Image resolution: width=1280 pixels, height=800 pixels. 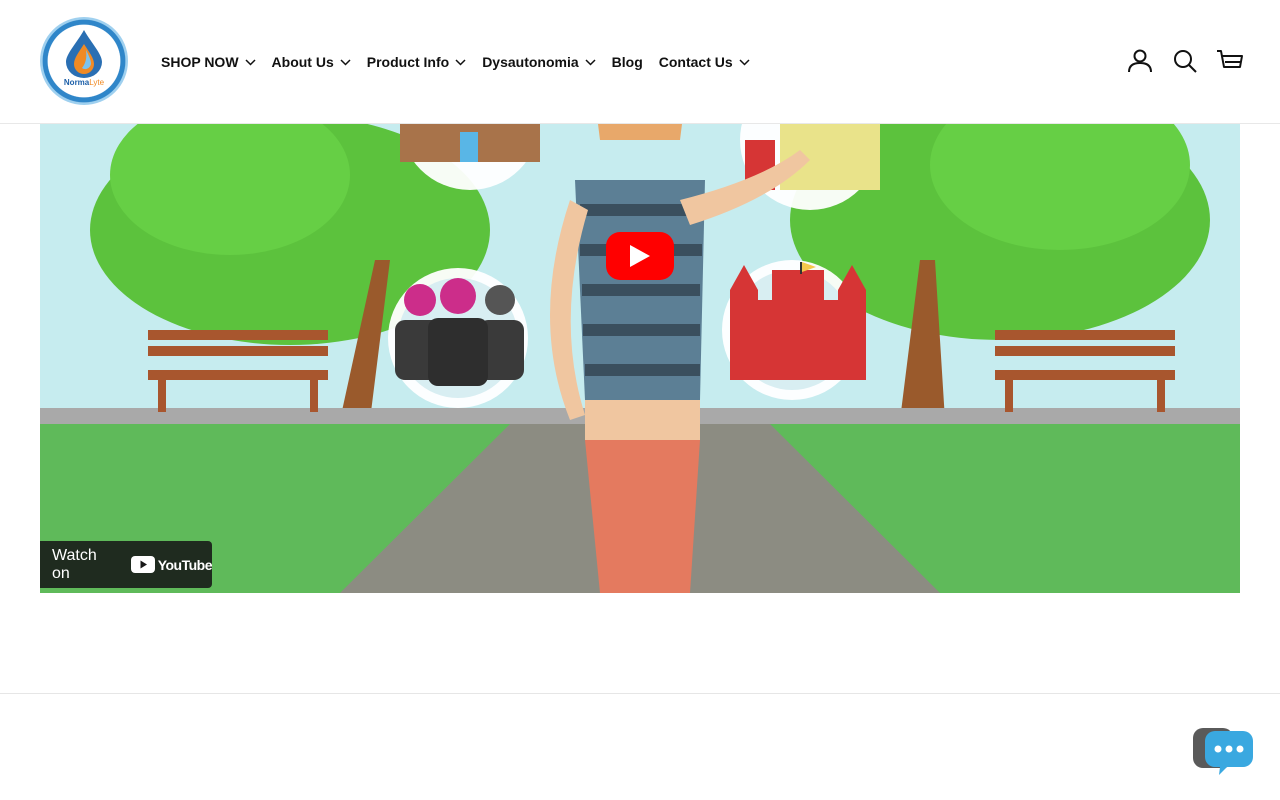 I want to click on logo-wordmark: NormaLyte, so click(x=84, y=82).